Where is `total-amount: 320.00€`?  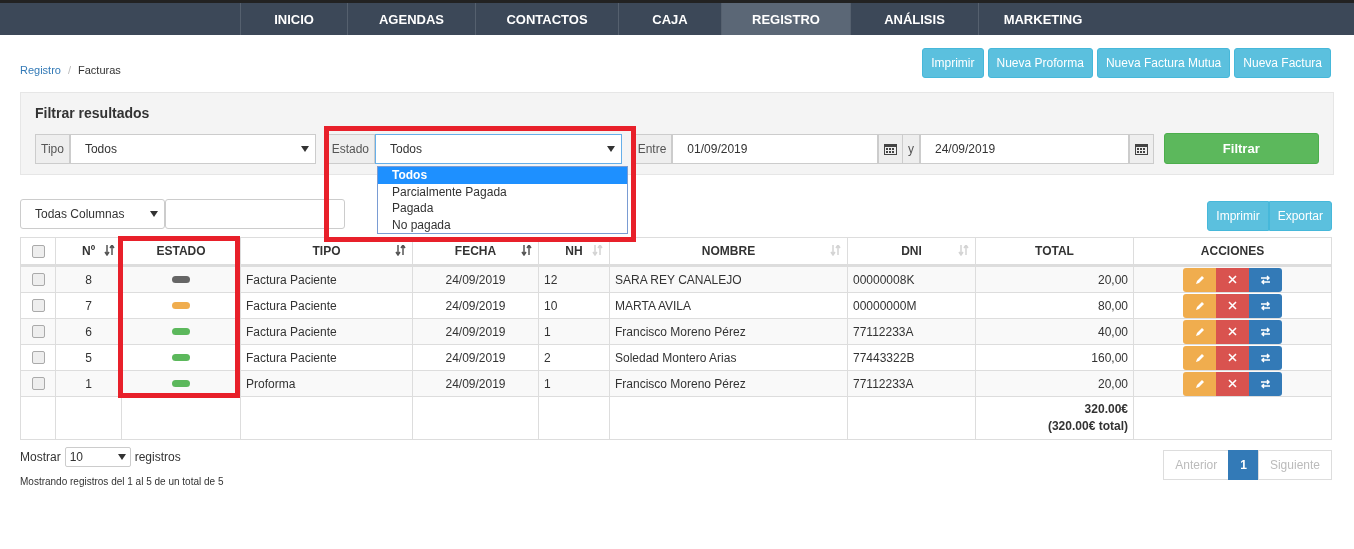 total-amount: 320.00€ is located at coordinates (1105, 409).